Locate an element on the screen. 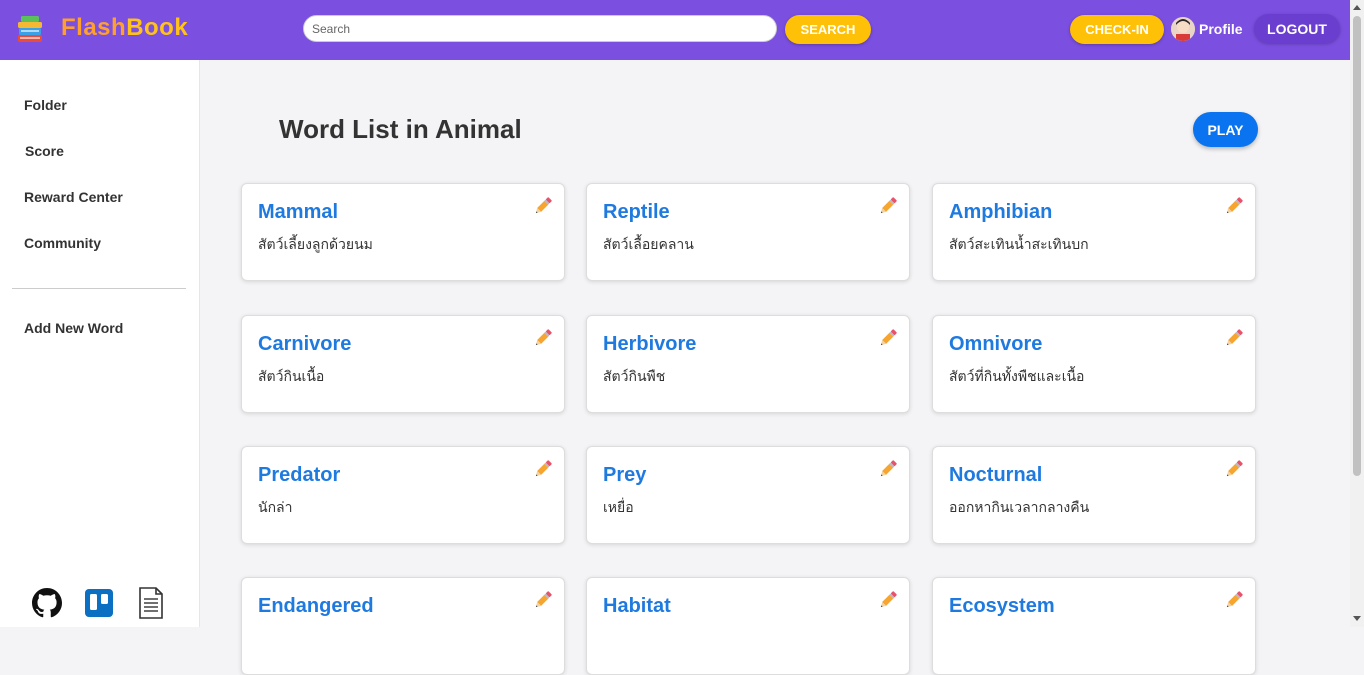  word-card: Prey เหยื่อ is located at coordinates (748, 495).